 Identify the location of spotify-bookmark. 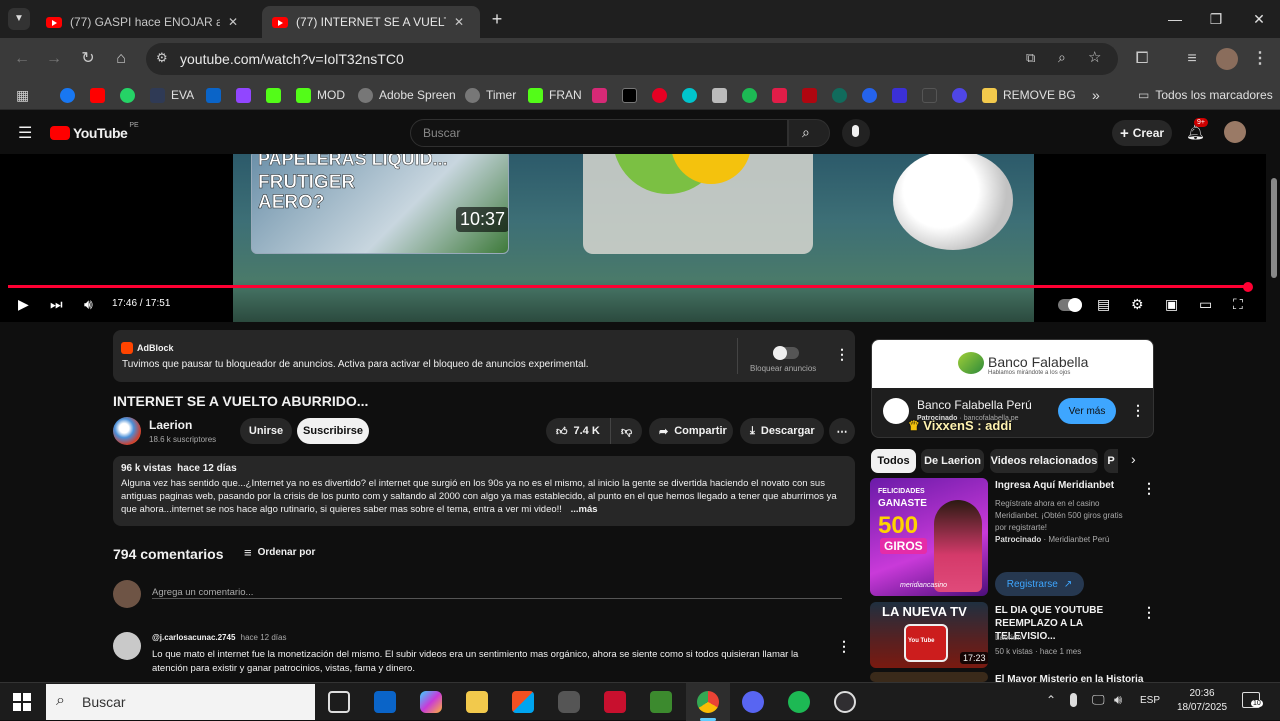
(752, 95).